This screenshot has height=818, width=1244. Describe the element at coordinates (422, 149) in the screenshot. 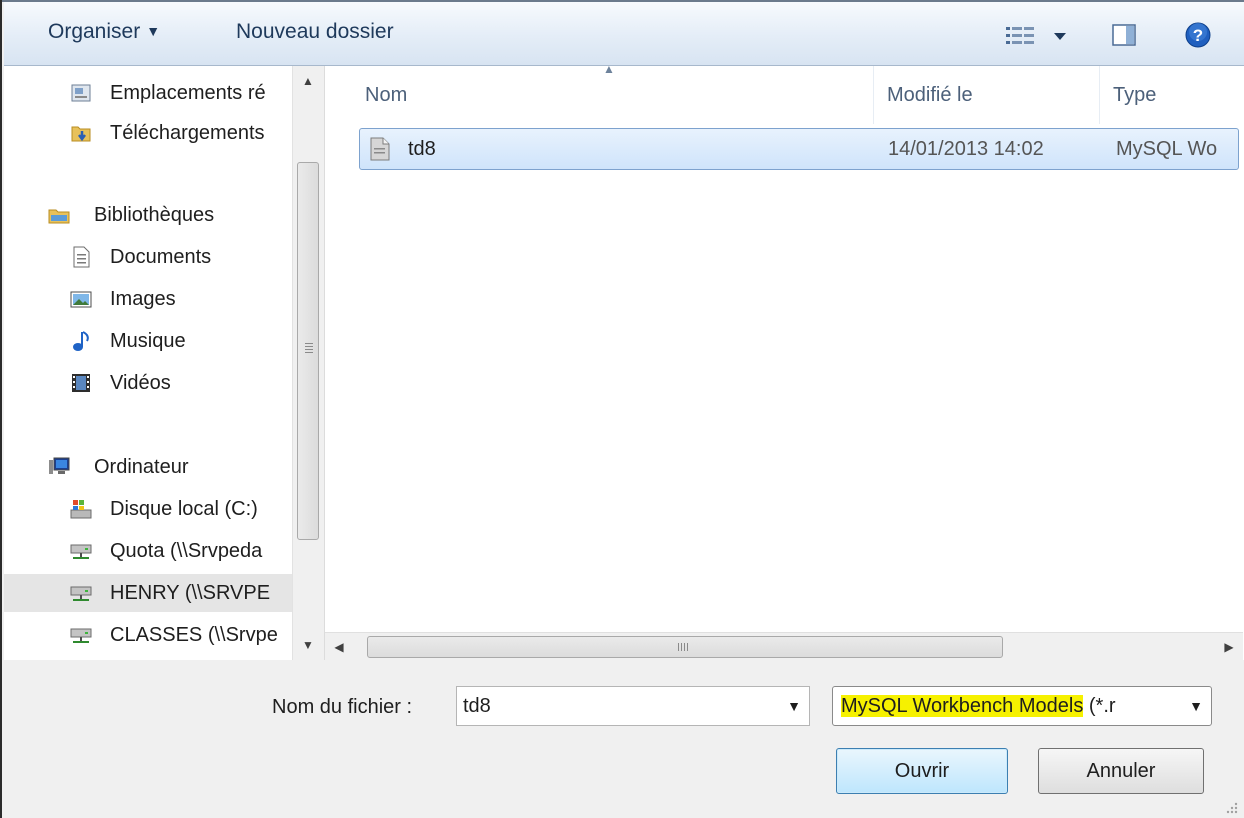

I see `file-name: td8` at that location.